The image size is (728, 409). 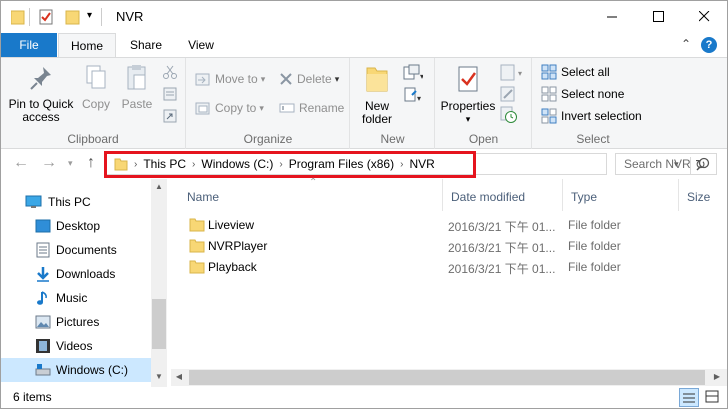 I want to click on easy-access-icon: ▾, so click(x=413, y=95).